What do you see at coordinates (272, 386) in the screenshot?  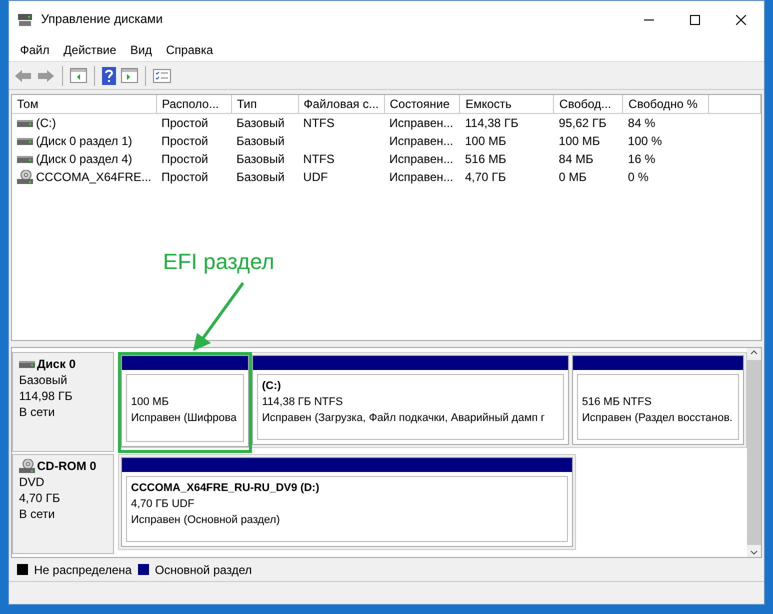 I see `partition-label: (C:)` at bounding box center [272, 386].